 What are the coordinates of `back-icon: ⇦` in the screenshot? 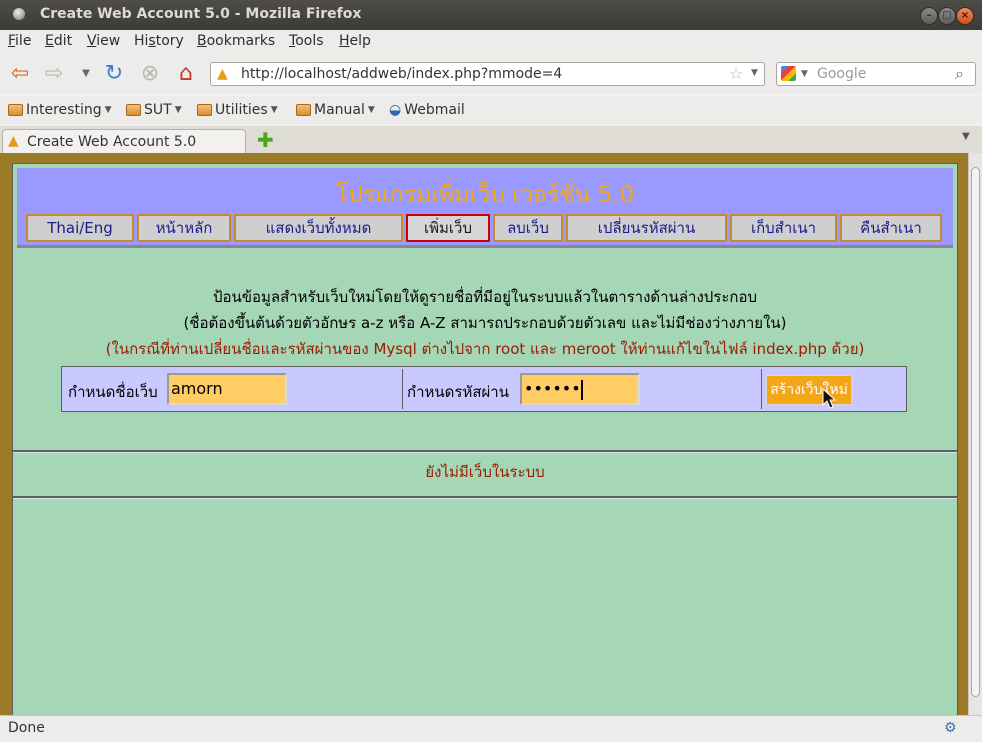 It's located at (20, 74).